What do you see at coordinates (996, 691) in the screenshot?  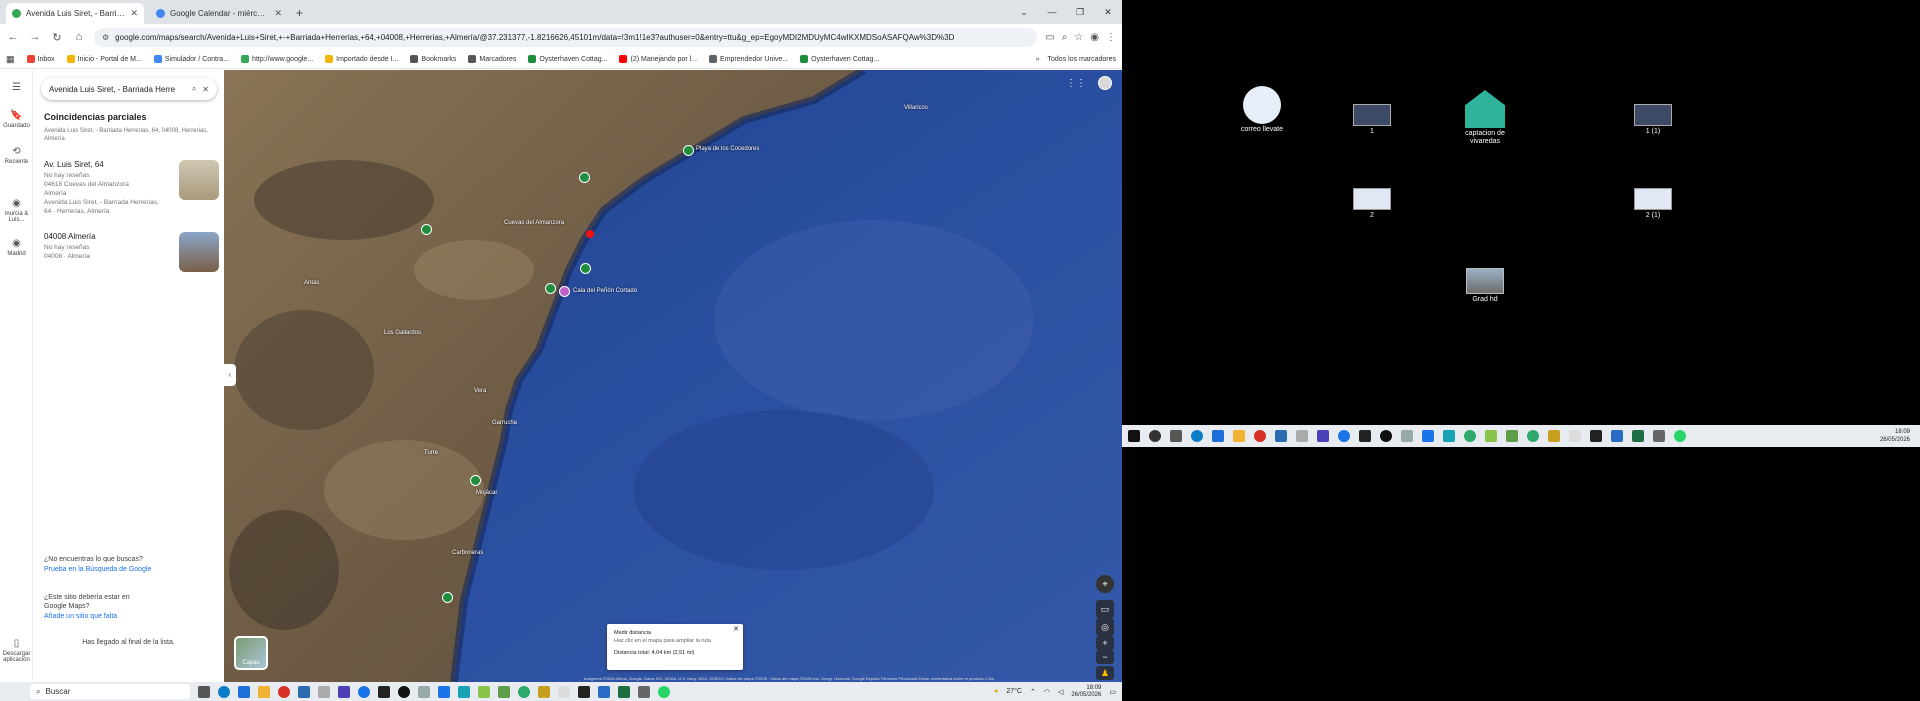 I see `weather-icon: ●` at bounding box center [996, 691].